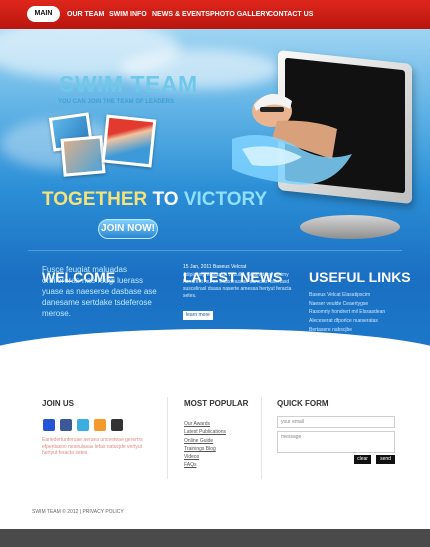 The height and width of the screenshot is (547, 430). I want to click on popular-link: Trainings Blog, so click(205, 449).